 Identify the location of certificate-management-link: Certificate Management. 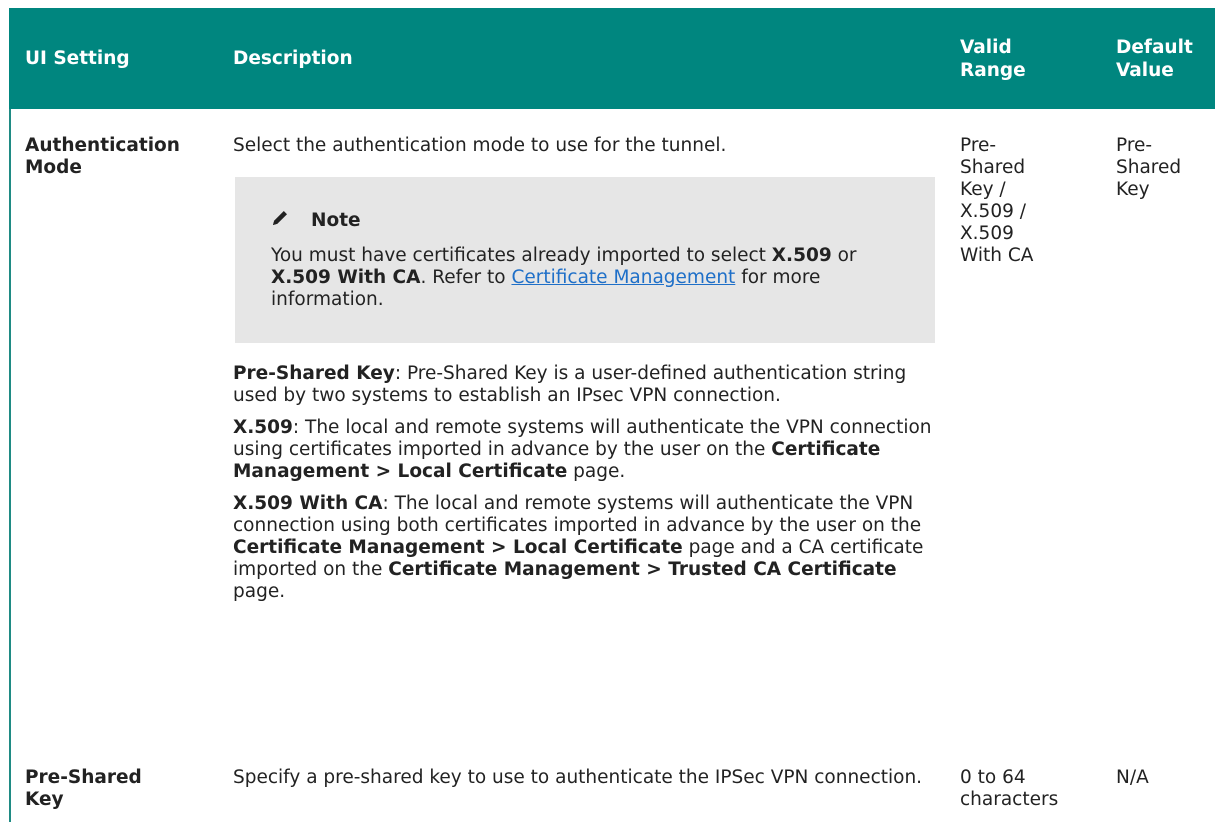
(623, 277).